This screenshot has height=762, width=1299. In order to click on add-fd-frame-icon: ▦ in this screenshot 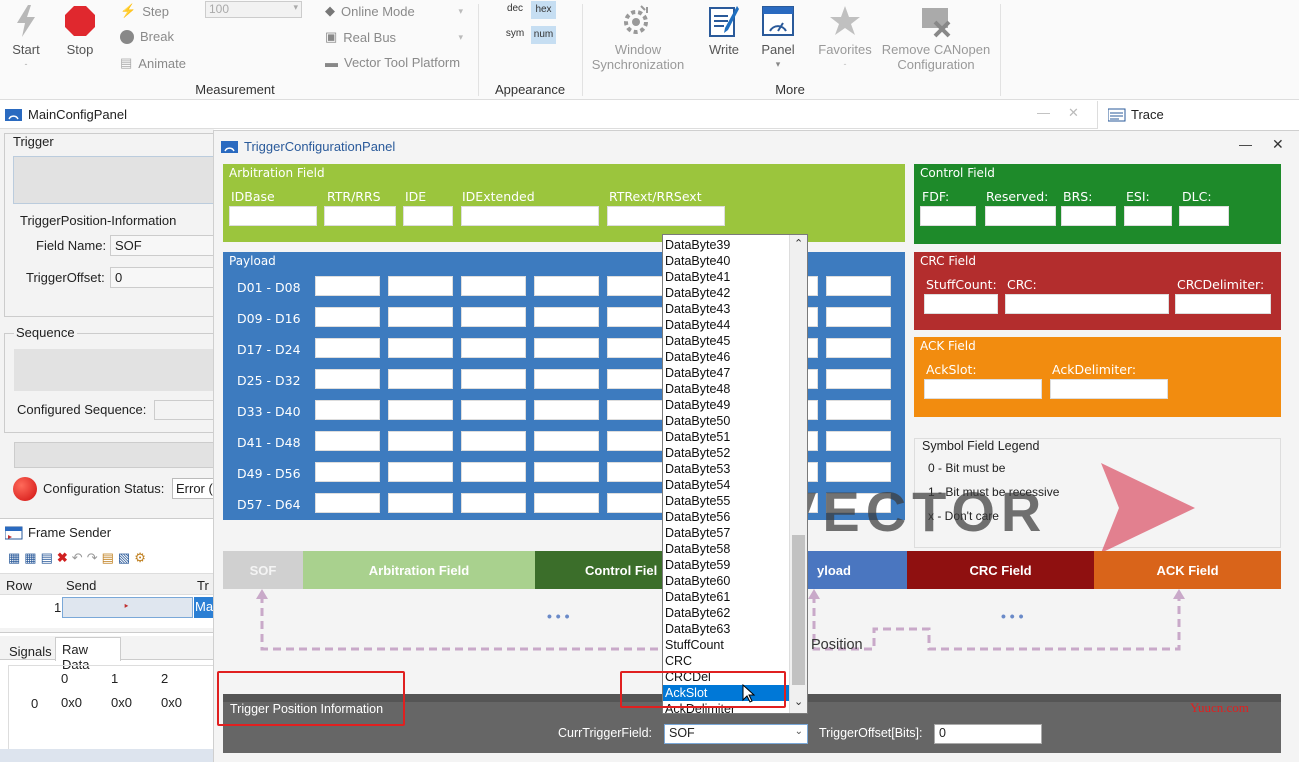, I will do `click(30, 558)`.